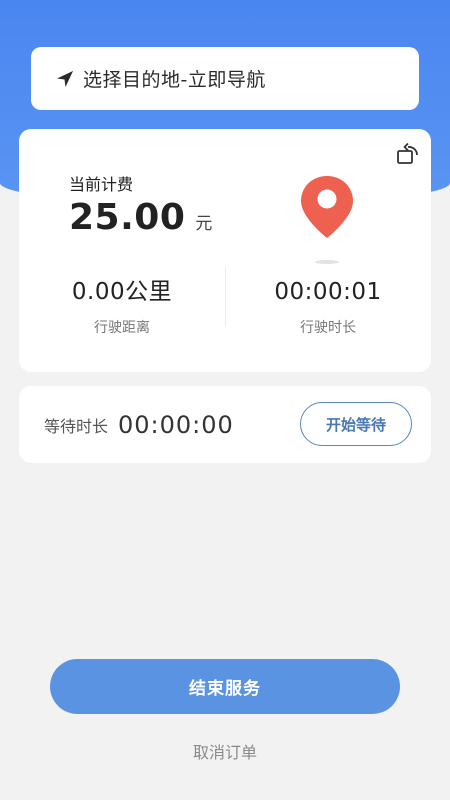 The height and width of the screenshot is (800, 450). What do you see at coordinates (328, 328) in the screenshot?
I see `duration-label: 行驶时长` at bounding box center [328, 328].